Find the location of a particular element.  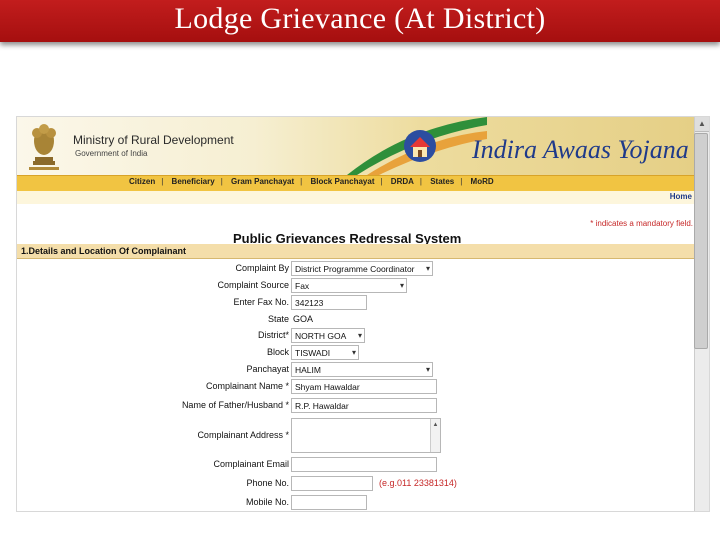

row-complainant-name: Complainant Name * Shyam Hawaldar is located at coordinates (347, 387).